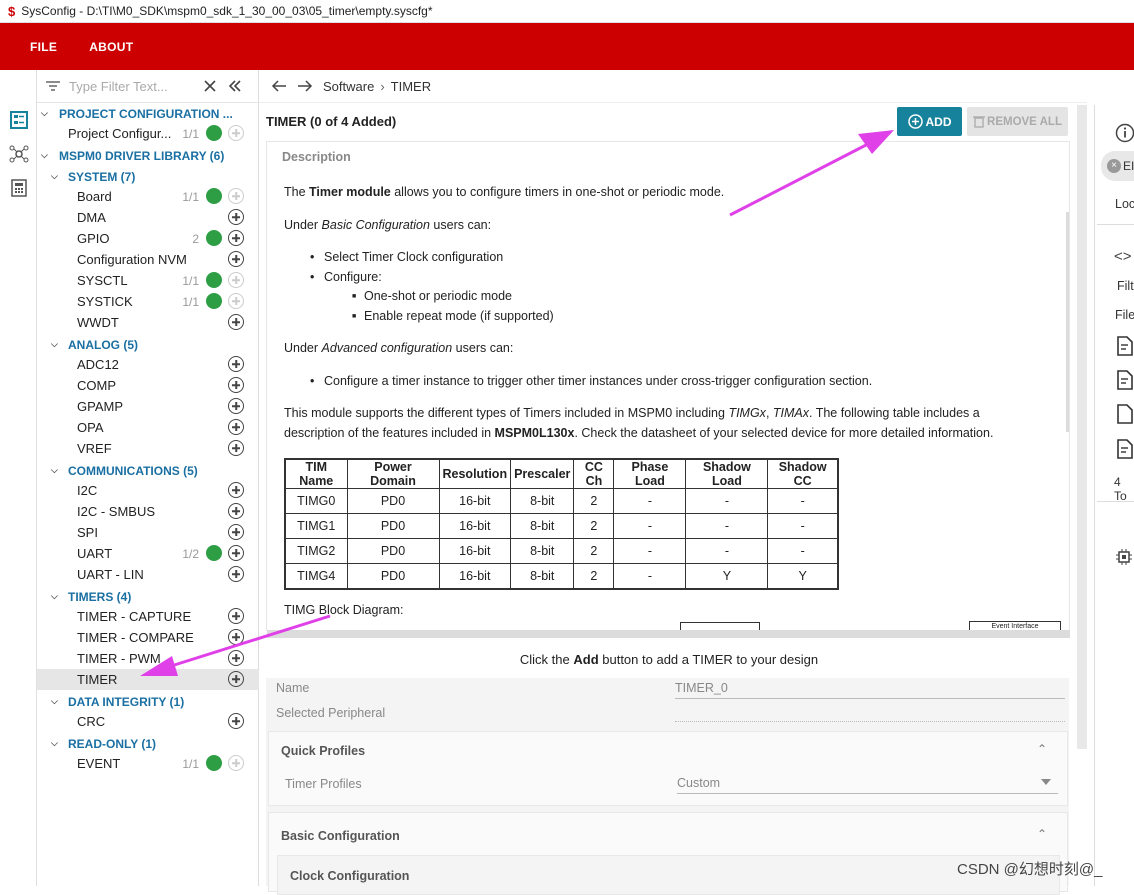 The image size is (1134, 895). Describe the element at coordinates (1017, 121) in the screenshot. I see `remove-all-button: REMOVE ALL` at that location.